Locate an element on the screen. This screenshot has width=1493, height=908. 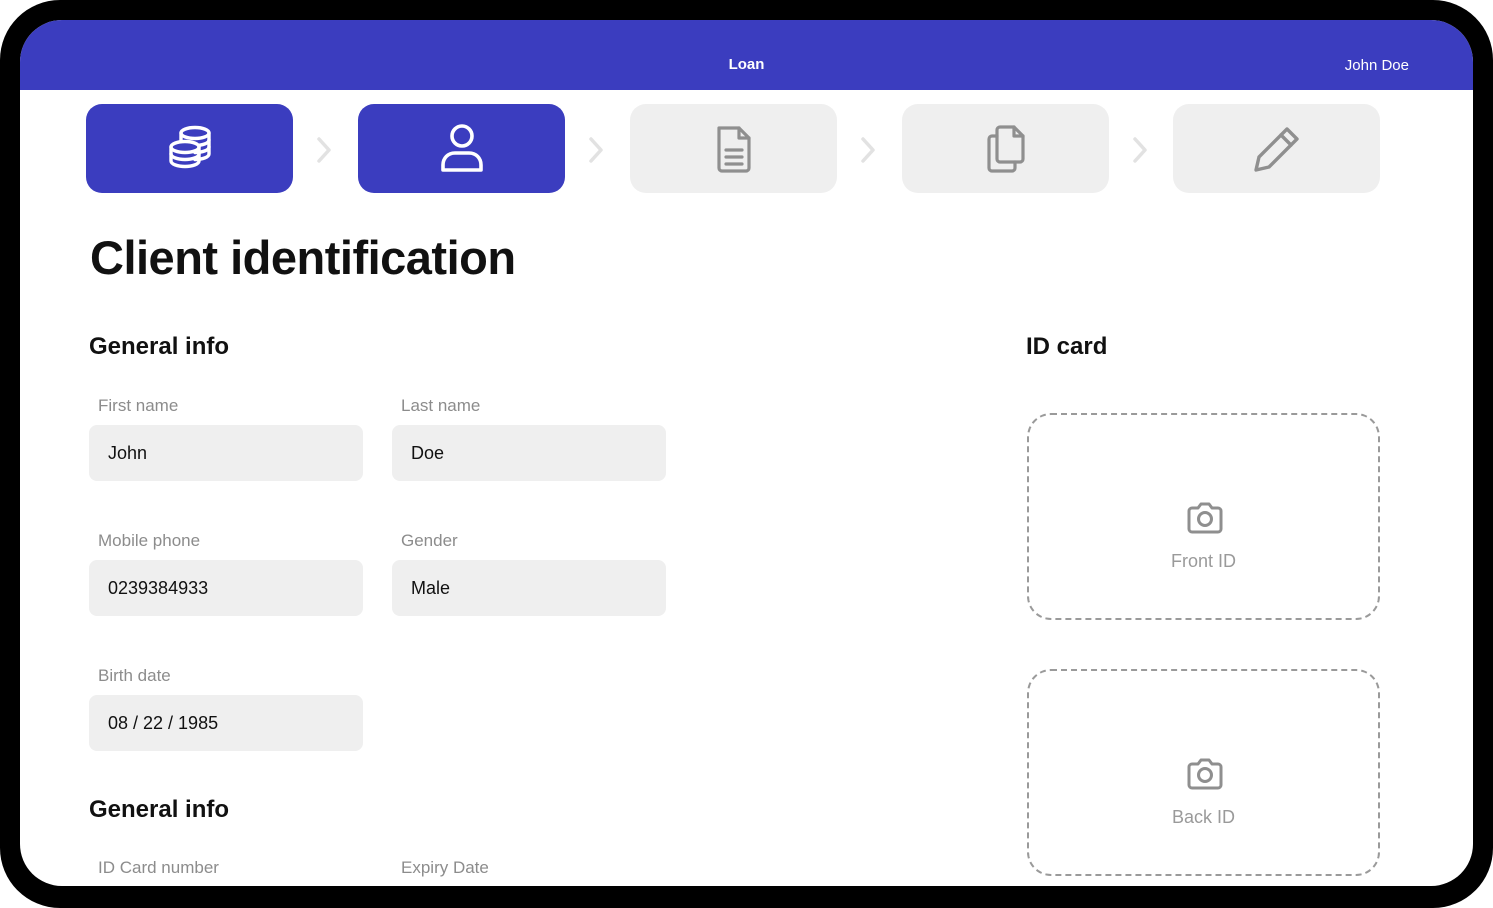
user-icon is located at coordinates (461, 147).